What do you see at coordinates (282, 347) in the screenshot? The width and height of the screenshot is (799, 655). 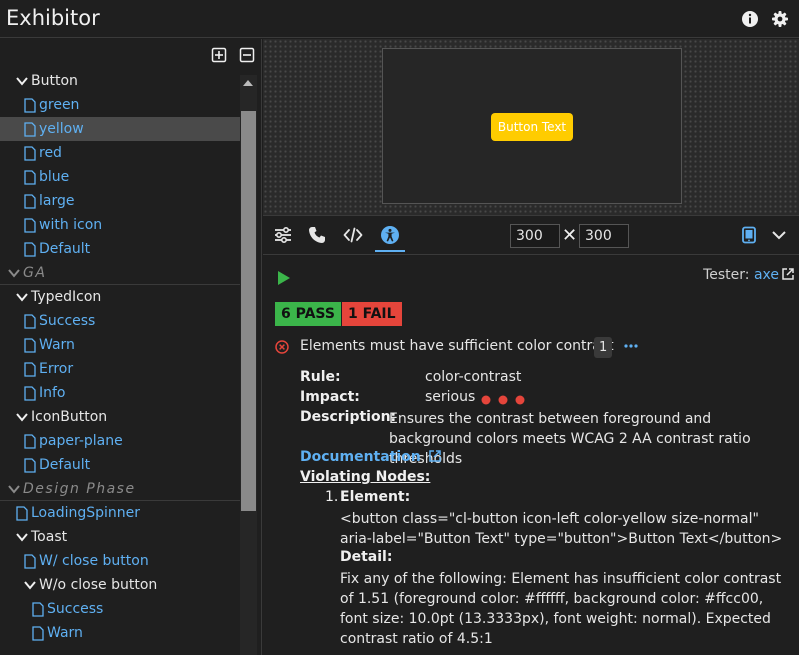 I see `error-circle-icon` at bounding box center [282, 347].